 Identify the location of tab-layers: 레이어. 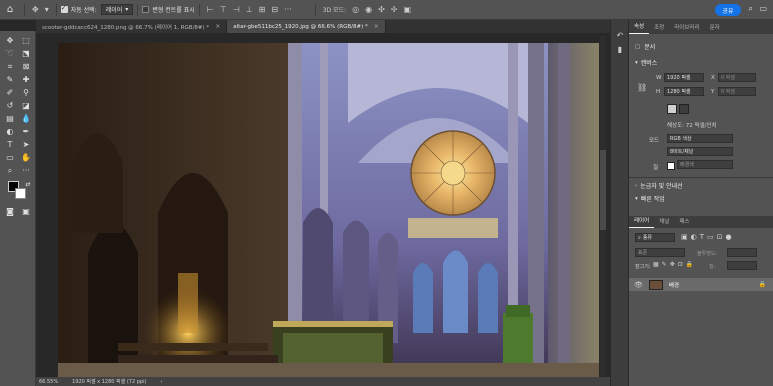
(642, 222).